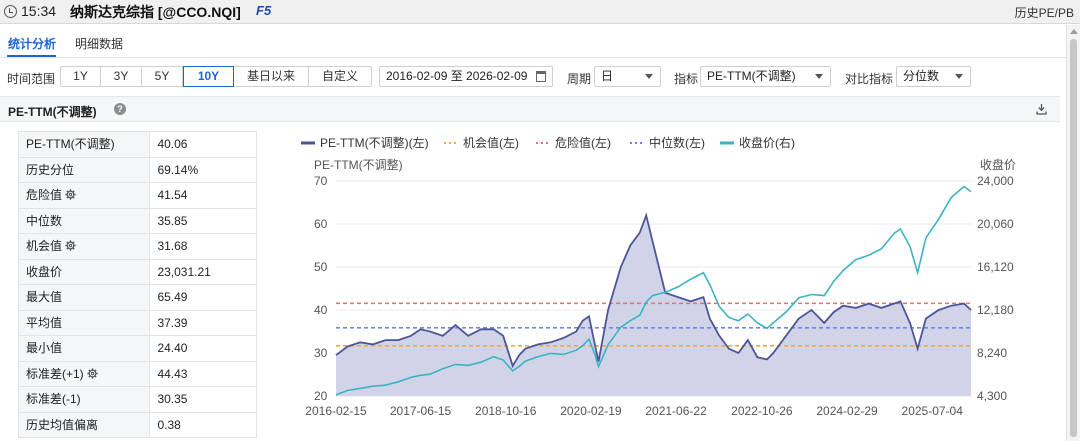  Describe the element at coordinates (44, 271) in the screenshot. I see `stat-label: 收盘价` at that location.